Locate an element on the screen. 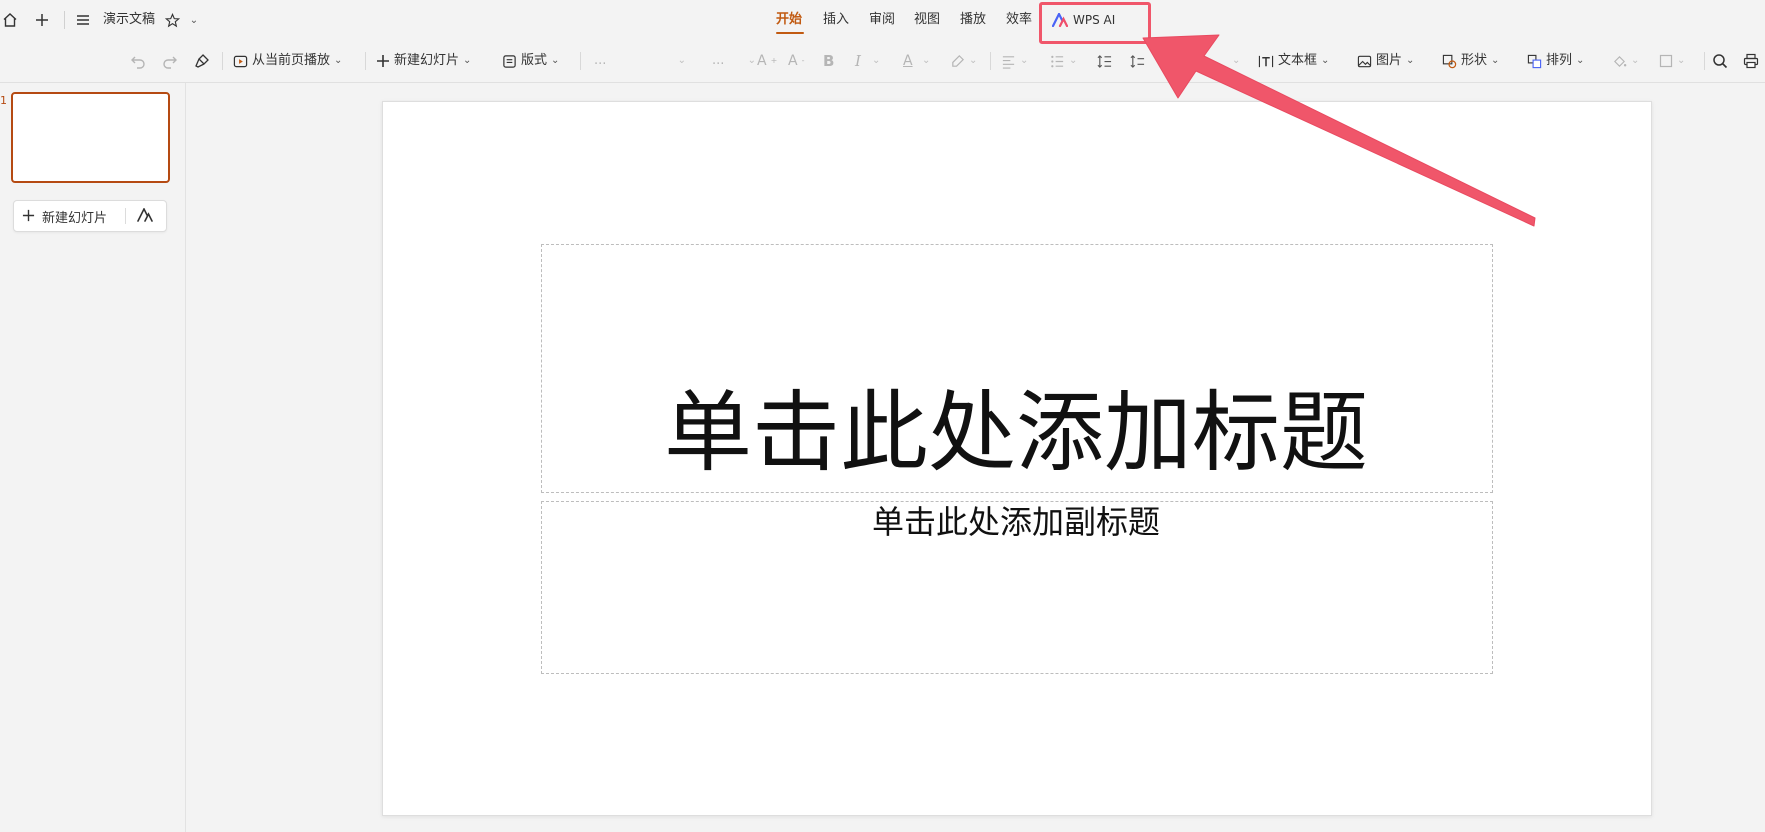 The width and height of the screenshot is (1765, 832). annotation-arrow is located at coordinates (1339, 130).